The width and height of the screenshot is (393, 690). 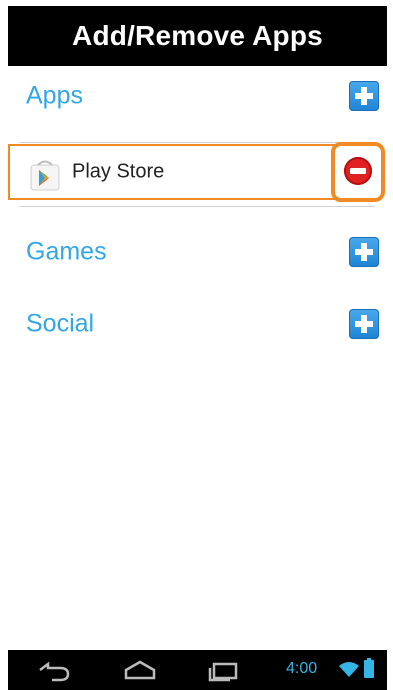 I want to click on section-label-apps: Apps, so click(x=54, y=95).